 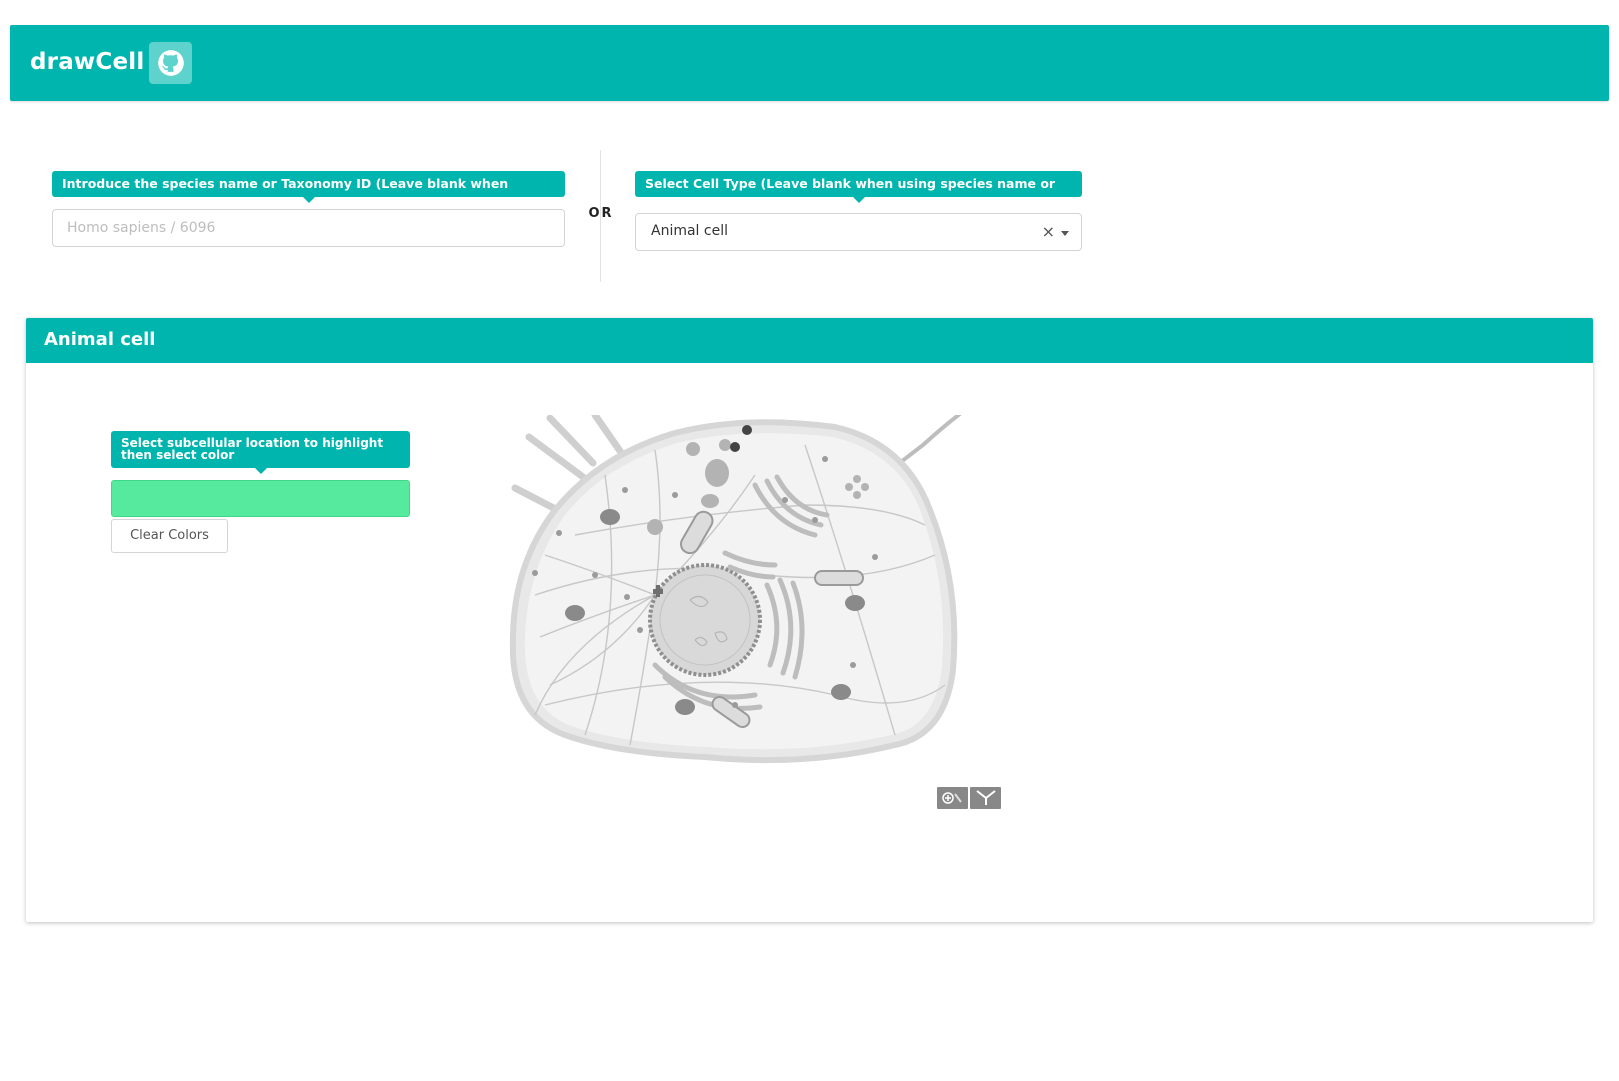 What do you see at coordinates (809, 63) in the screenshot?
I see `app-header: drawCell` at bounding box center [809, 63].